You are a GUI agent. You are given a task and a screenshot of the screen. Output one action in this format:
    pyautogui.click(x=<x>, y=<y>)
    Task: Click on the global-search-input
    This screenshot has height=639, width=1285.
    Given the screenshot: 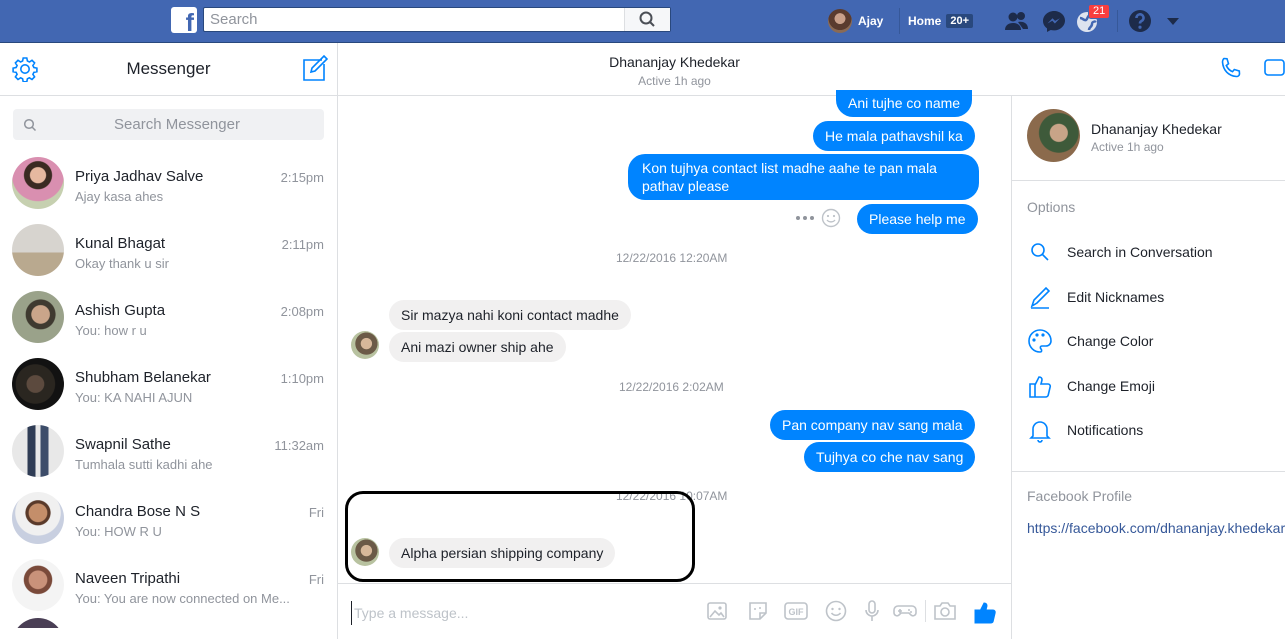 What is the action you would take?
    pyautogui.click(x=414, y=19)
    